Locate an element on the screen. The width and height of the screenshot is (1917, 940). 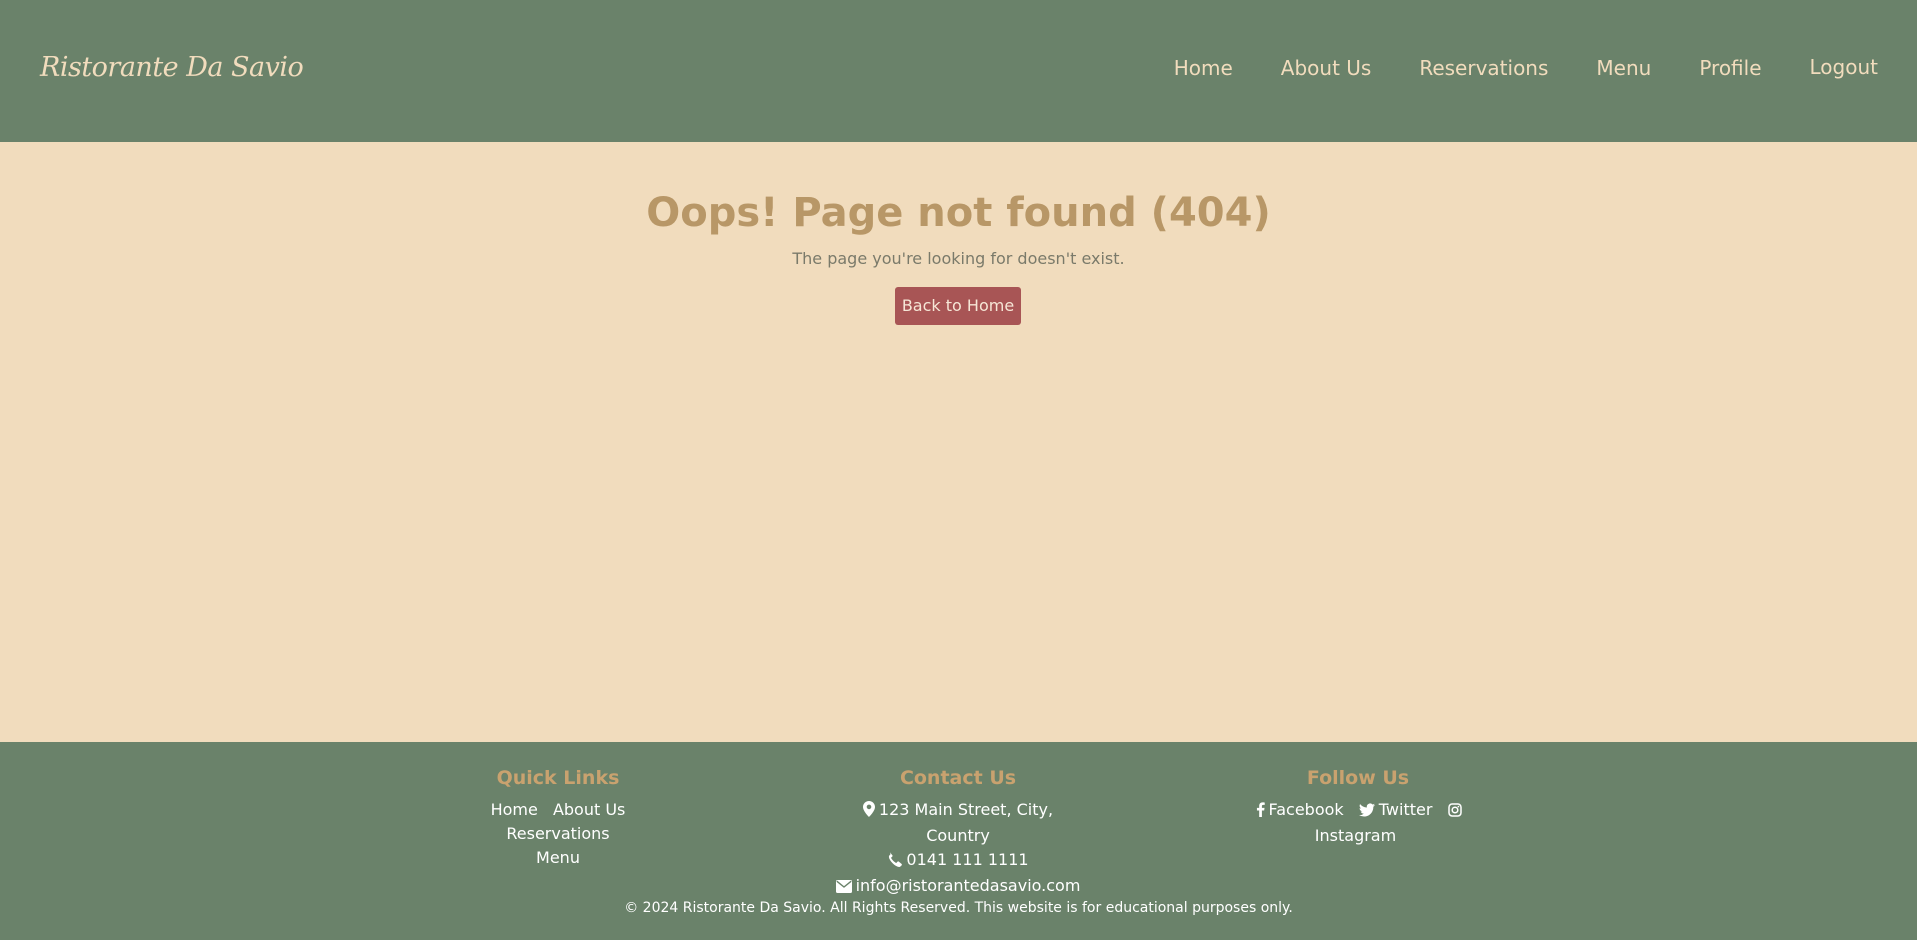
instagram-label: Instagram is located at coordinates (1355, 835).